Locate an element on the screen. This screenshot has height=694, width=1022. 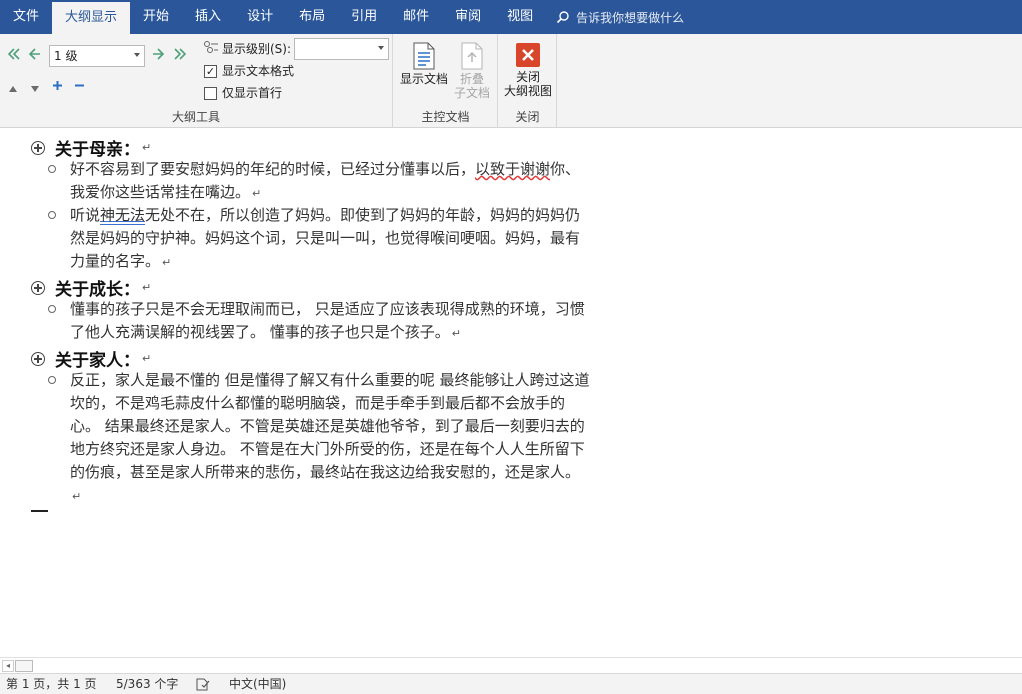
show-text-format-label: 显示文本格式 is located at coordinates (258, 71).